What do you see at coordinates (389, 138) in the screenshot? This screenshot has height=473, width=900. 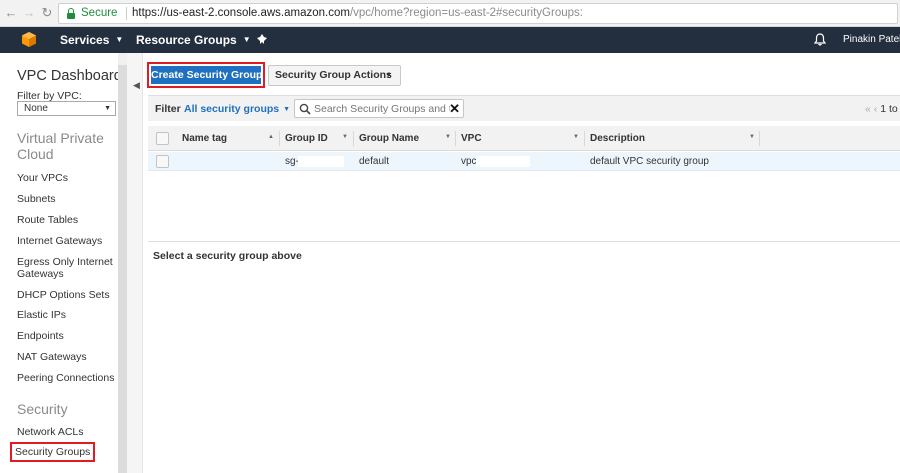 I see `column-header-group-name: Group Name` at bounding box center [389, 138].